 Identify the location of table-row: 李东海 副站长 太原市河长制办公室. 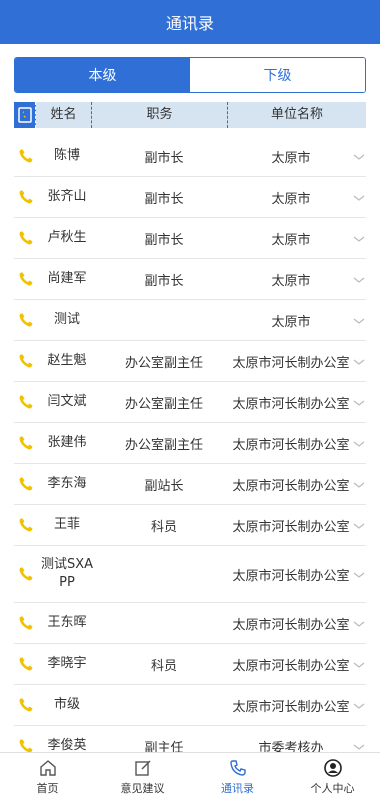
(190, 484).